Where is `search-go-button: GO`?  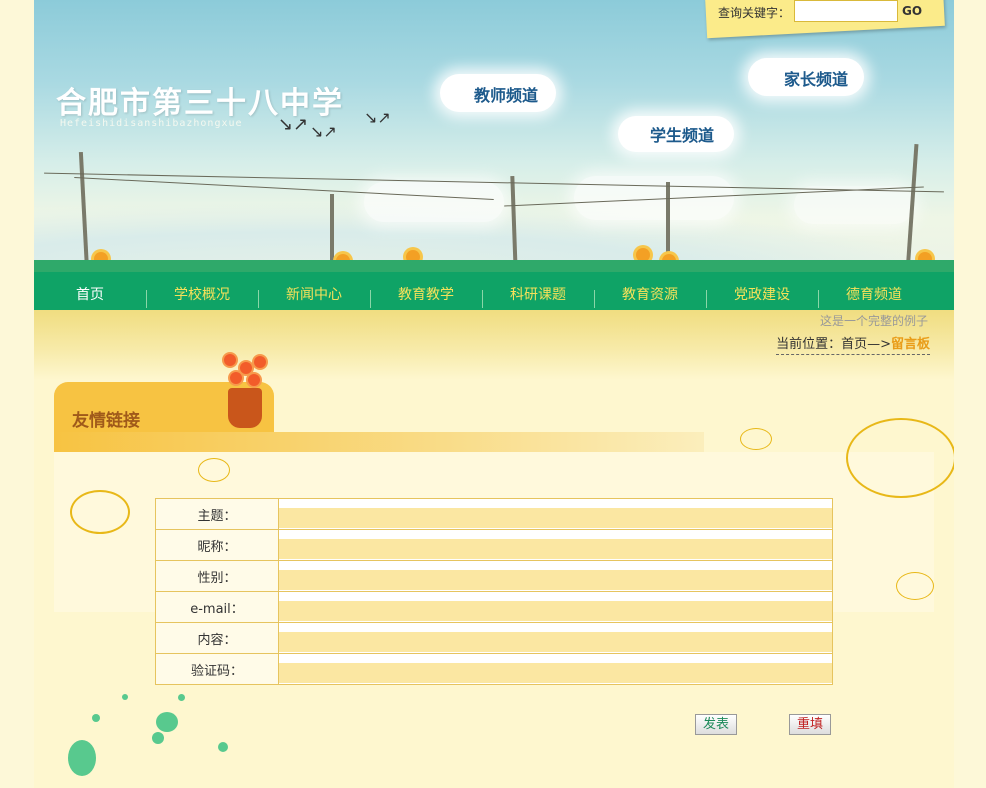
search-go-button: GO is located at coordinates (912, 11).